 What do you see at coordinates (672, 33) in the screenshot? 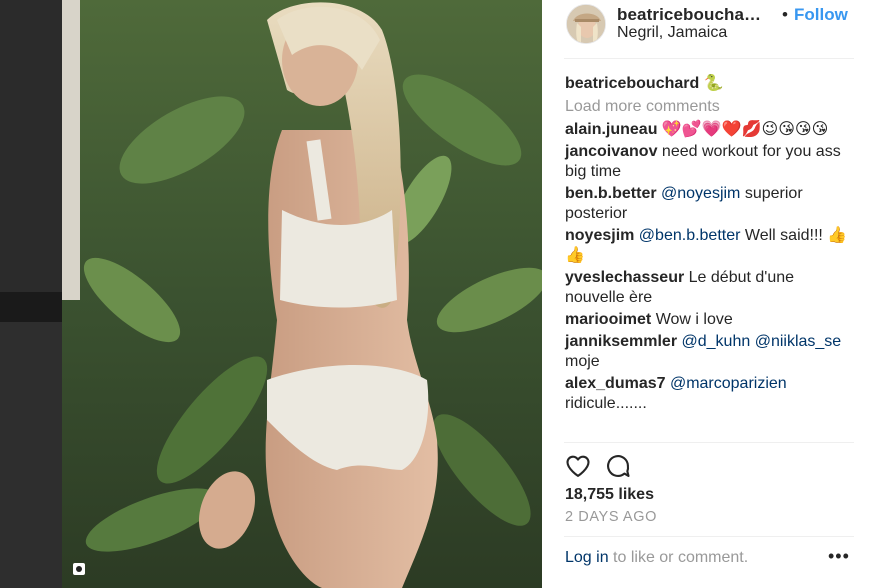
I see `post-location: Negril, Jamaica` at bounding box center [672, 33].